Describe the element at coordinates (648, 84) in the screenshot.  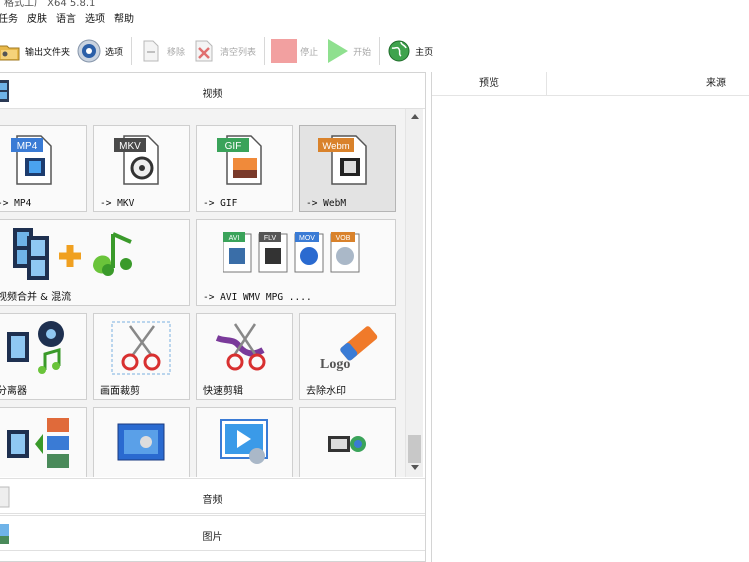
I see `column-source: 来源` at that location.